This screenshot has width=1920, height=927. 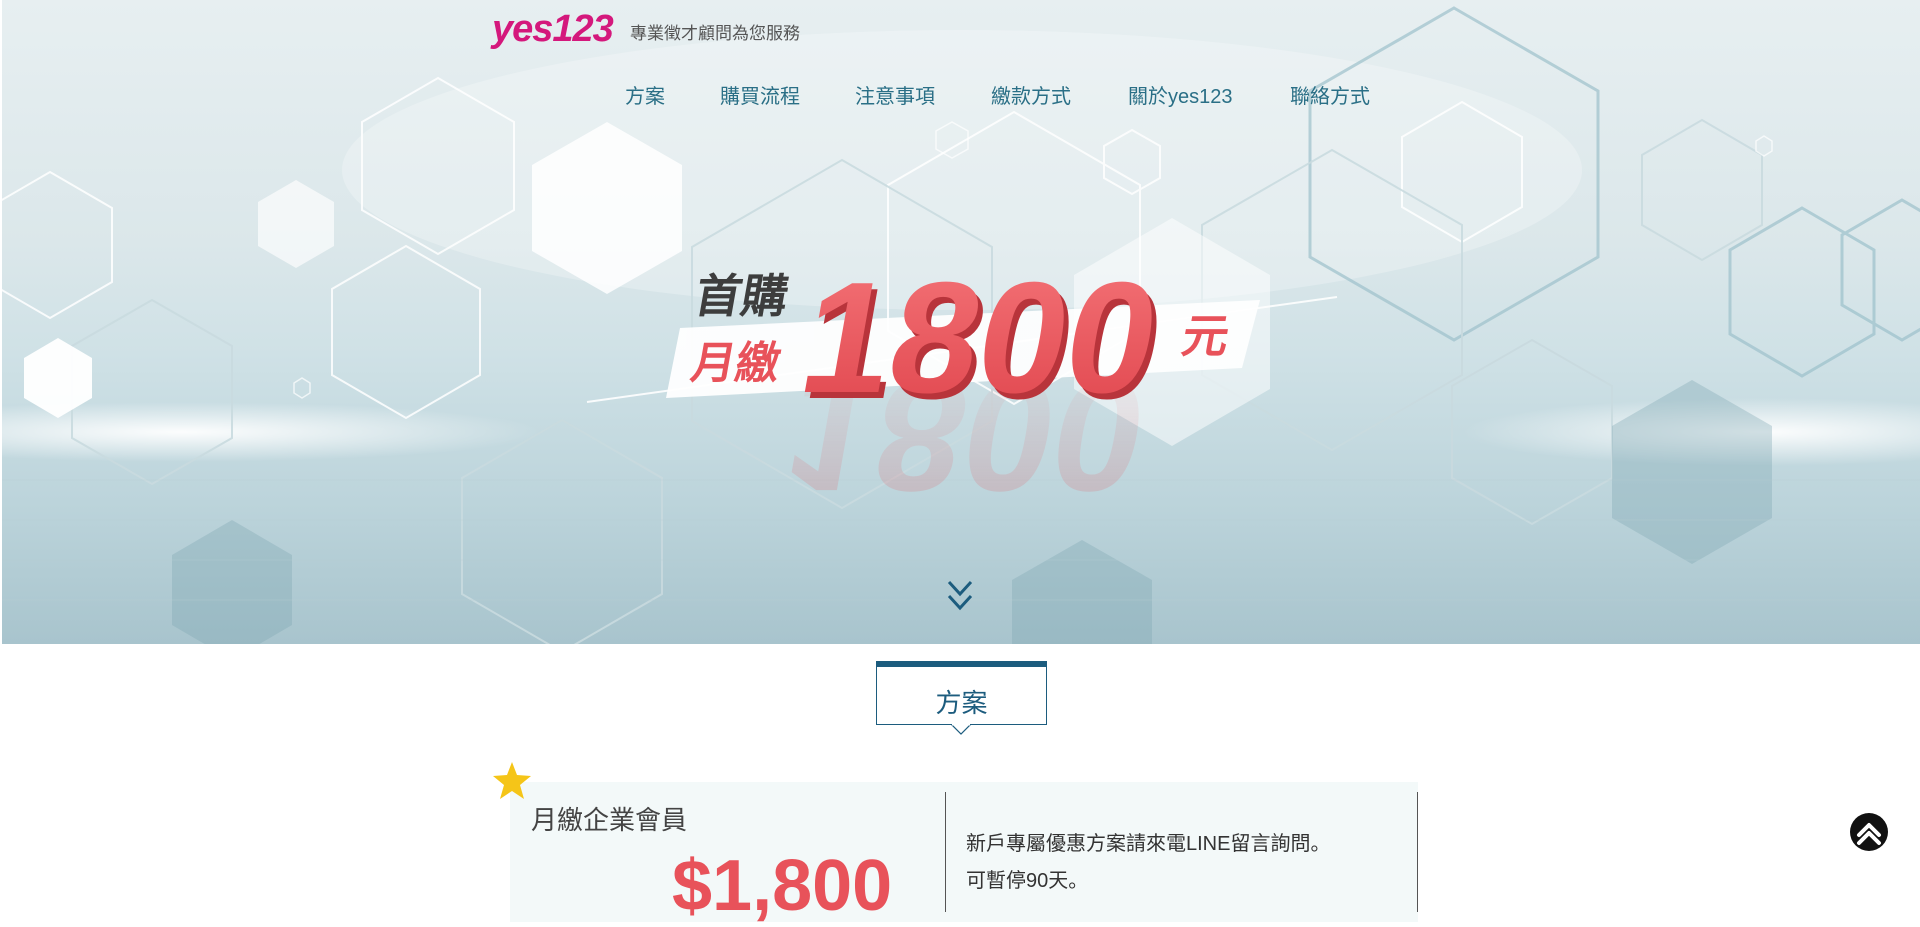 I want to click on section-title-tab: 方案, so click(x=961, y=693).